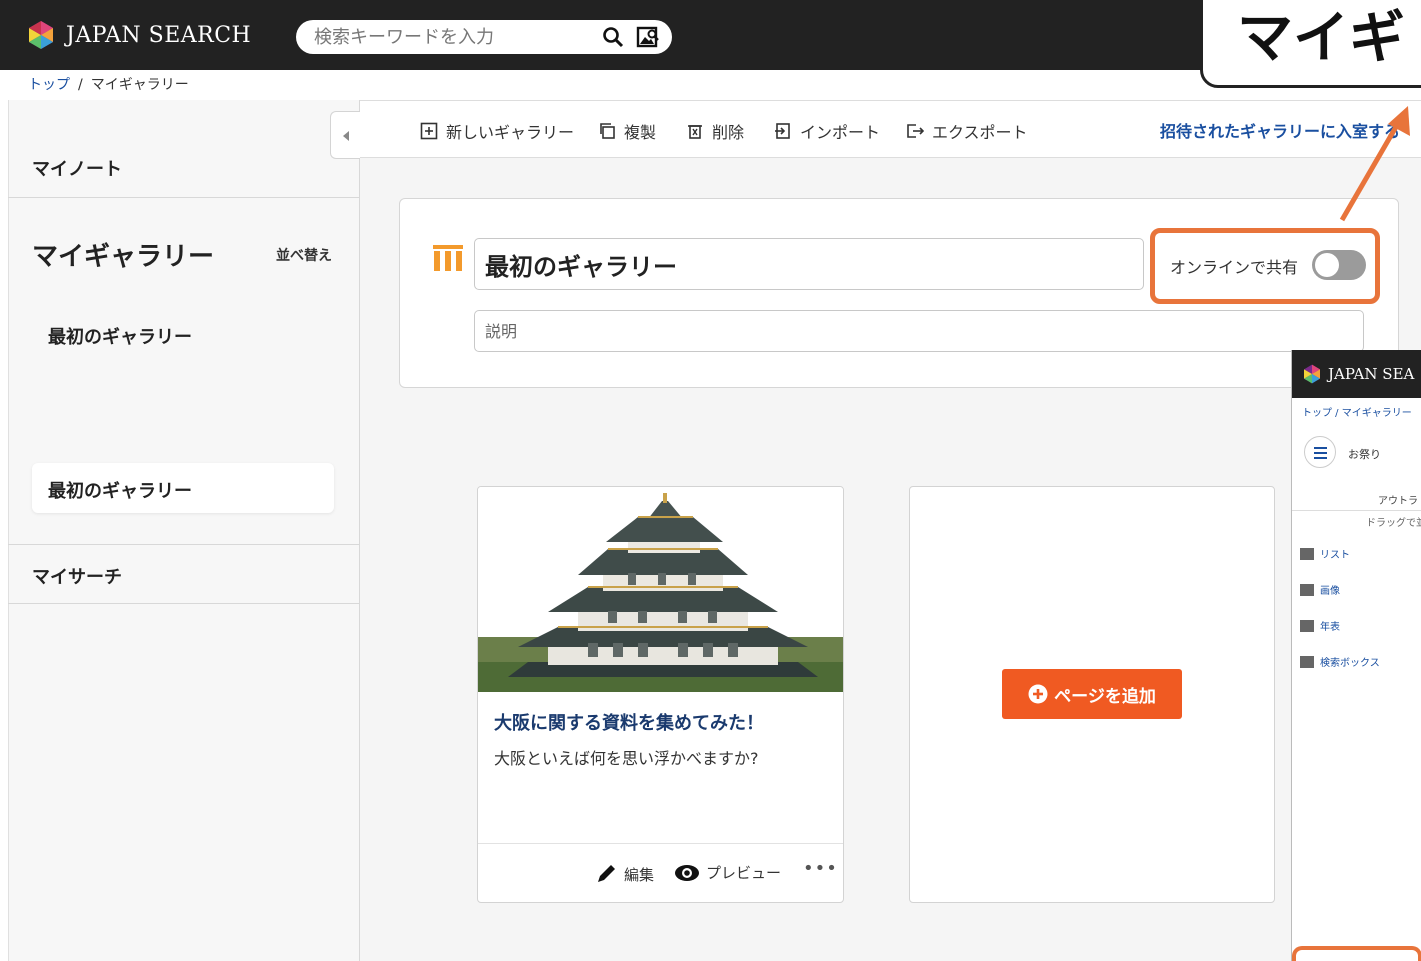 Image resolution: width=1421 pixels, height=961 pixels. What do you see at coordinates (510, 132) in the screenshot?
I see `new-gallery-label: 新しいギャラリー` at bounding box center [510, 132].